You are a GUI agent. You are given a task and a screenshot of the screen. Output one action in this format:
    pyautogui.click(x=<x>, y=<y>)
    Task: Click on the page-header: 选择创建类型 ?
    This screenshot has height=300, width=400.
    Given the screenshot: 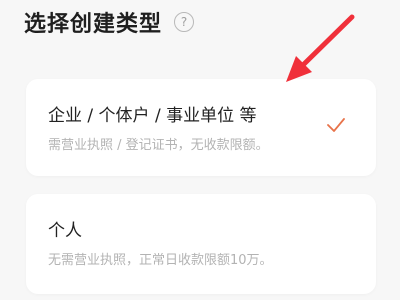 What is the action you would take?
    pyautogui.click(x=109, y=22)
    